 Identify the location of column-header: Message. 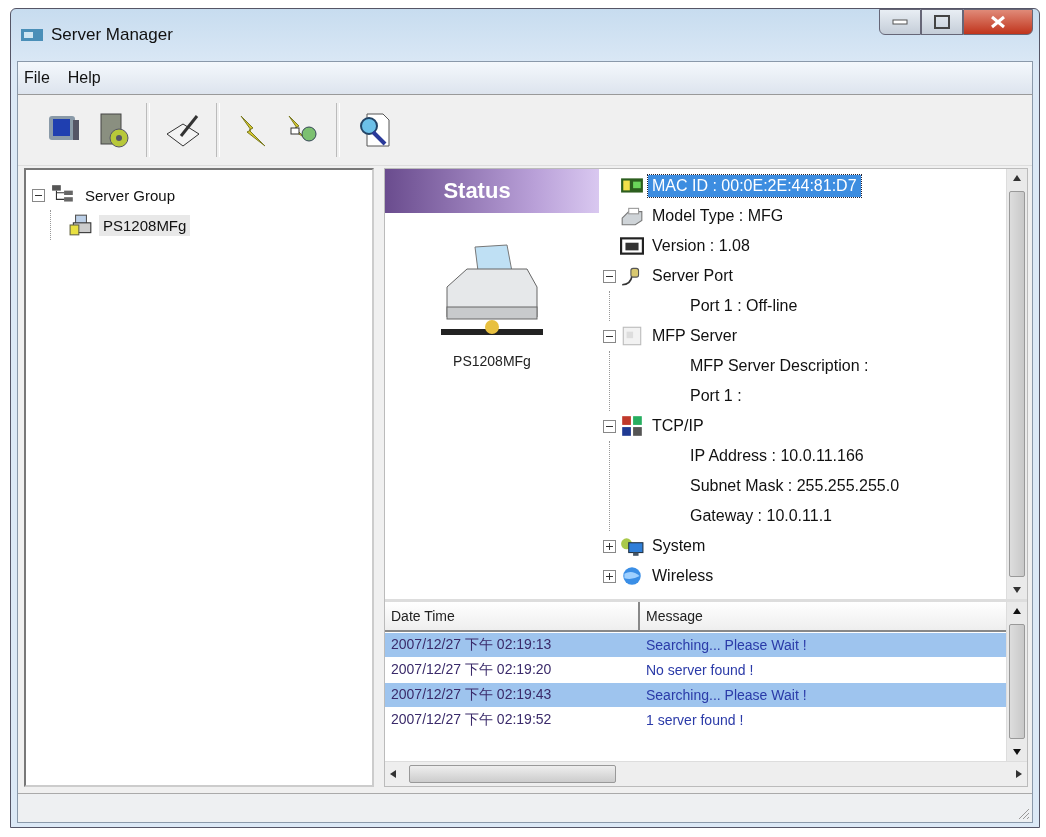
(823, 616).